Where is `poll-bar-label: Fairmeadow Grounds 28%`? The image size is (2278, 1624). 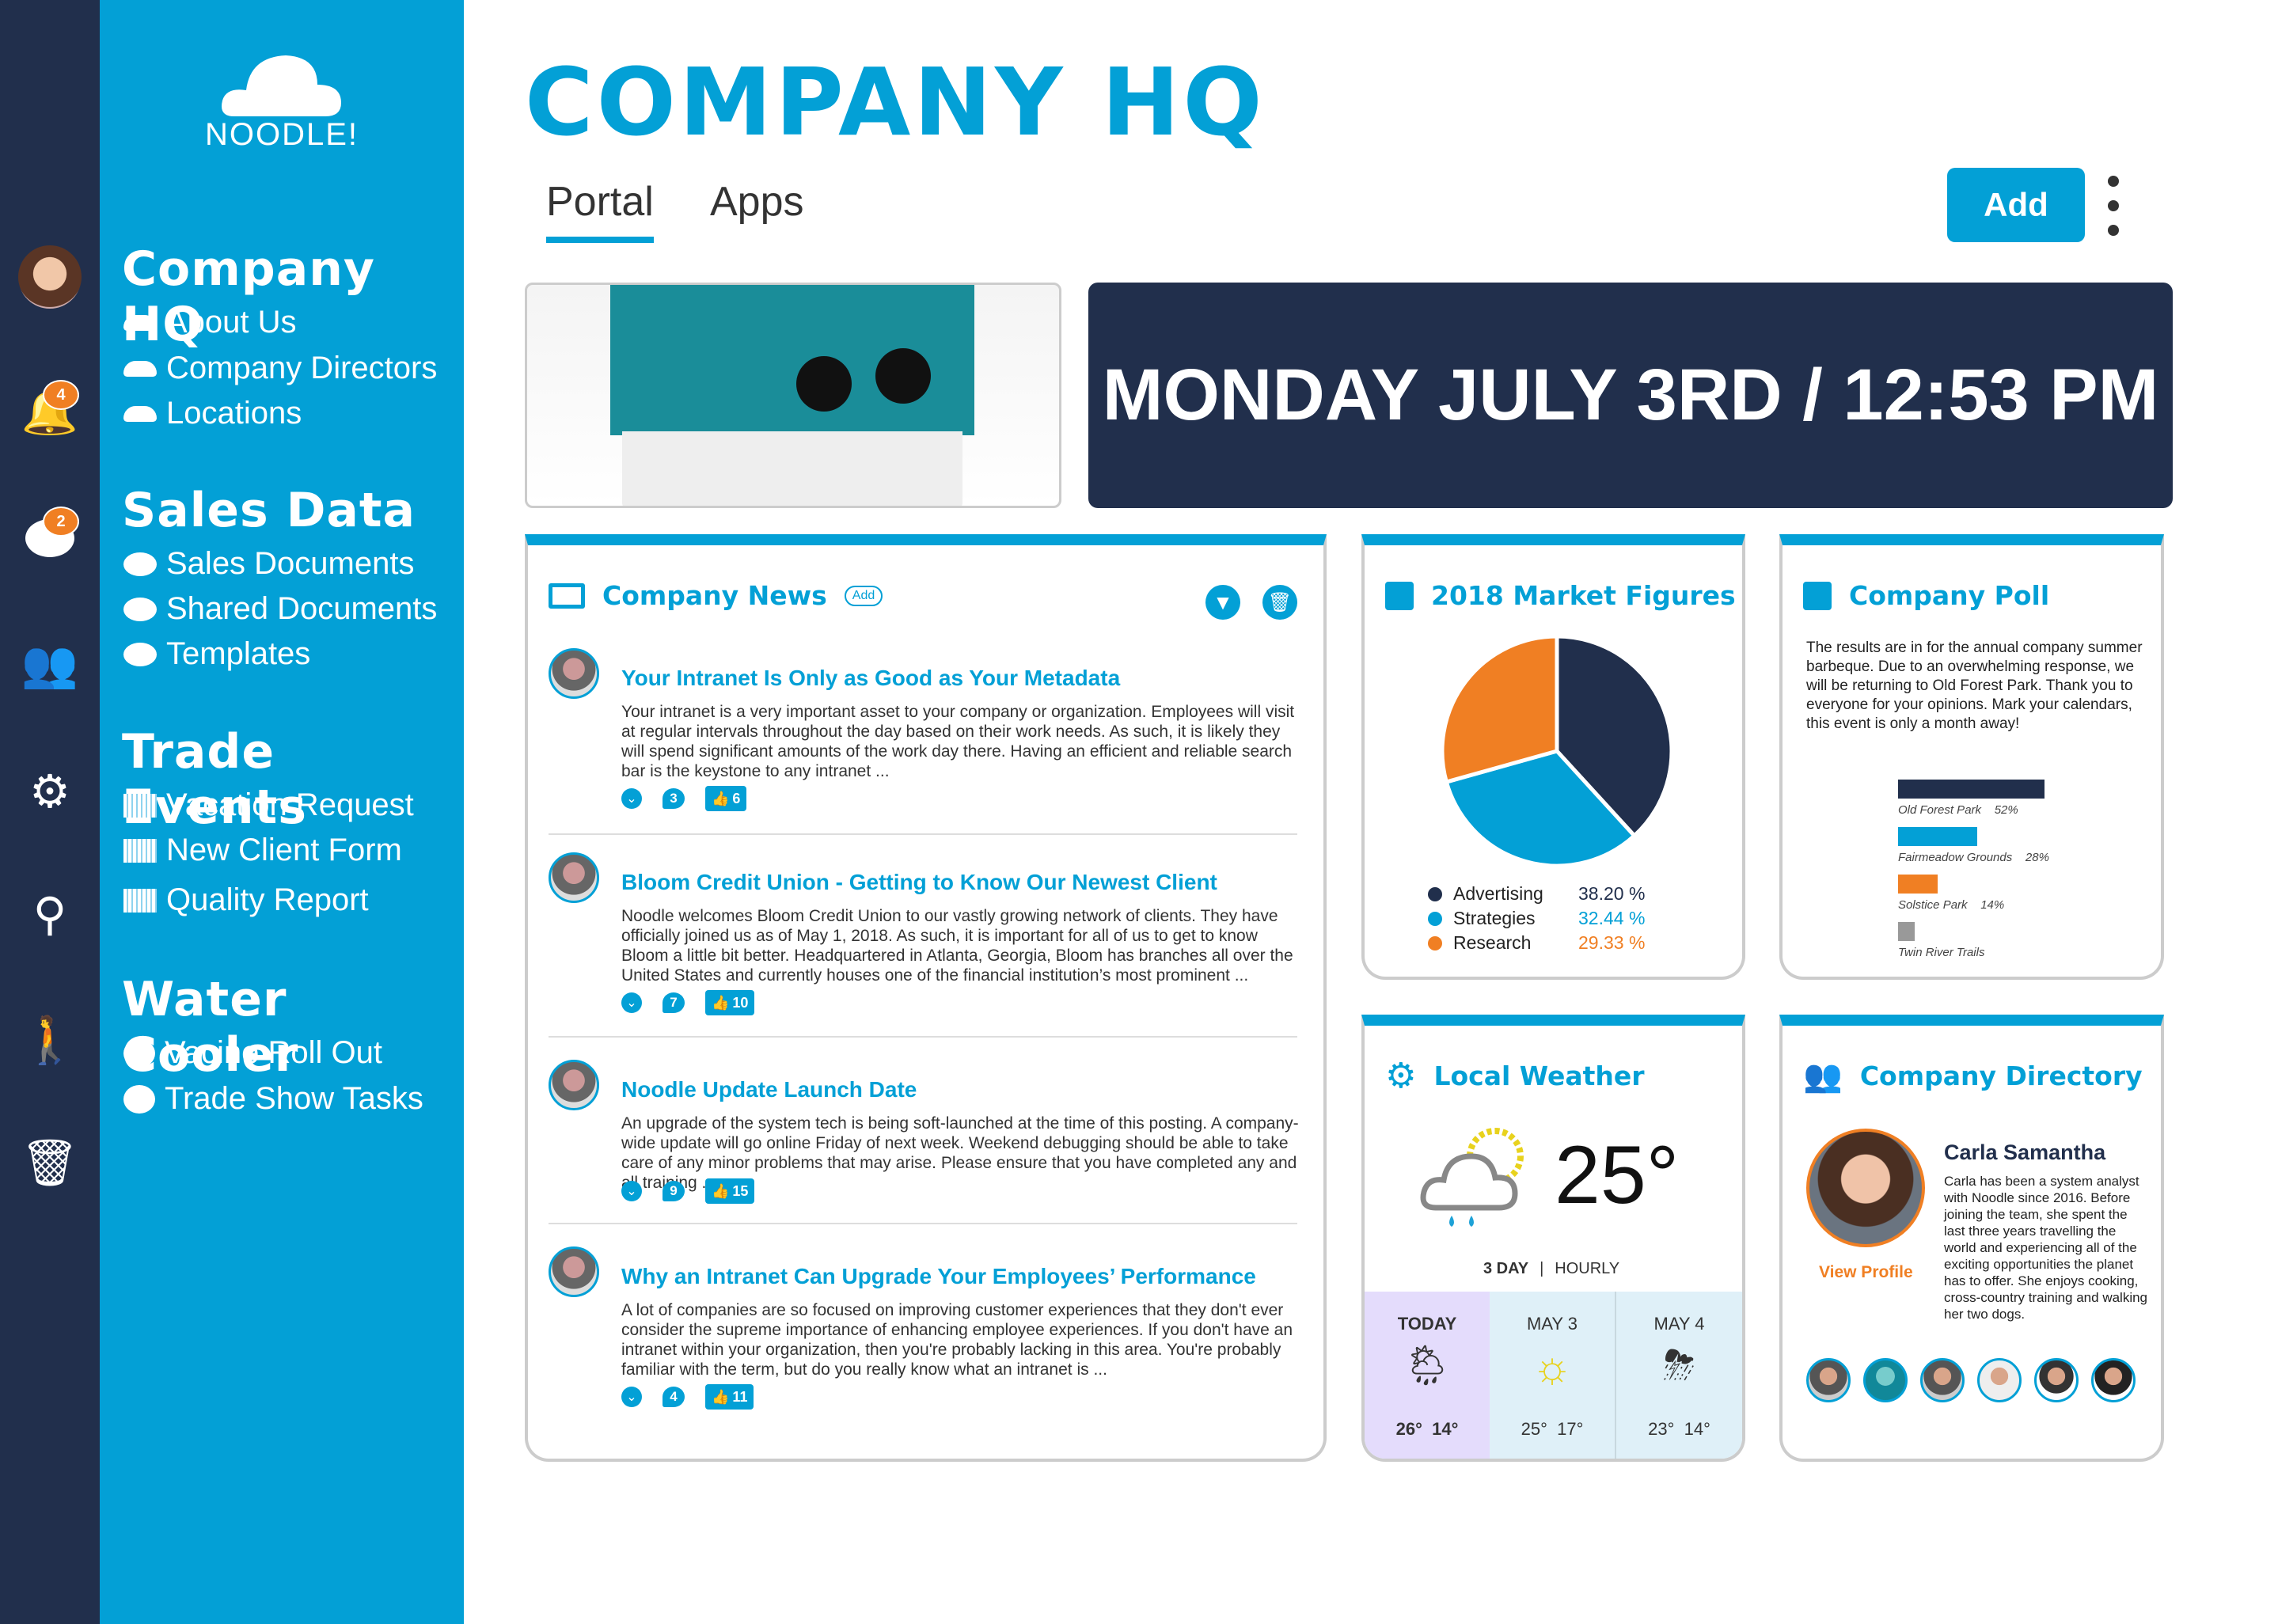 poll-bar-label: Fairmeadow Grounds 28% is located at coordinates (1973, 857).